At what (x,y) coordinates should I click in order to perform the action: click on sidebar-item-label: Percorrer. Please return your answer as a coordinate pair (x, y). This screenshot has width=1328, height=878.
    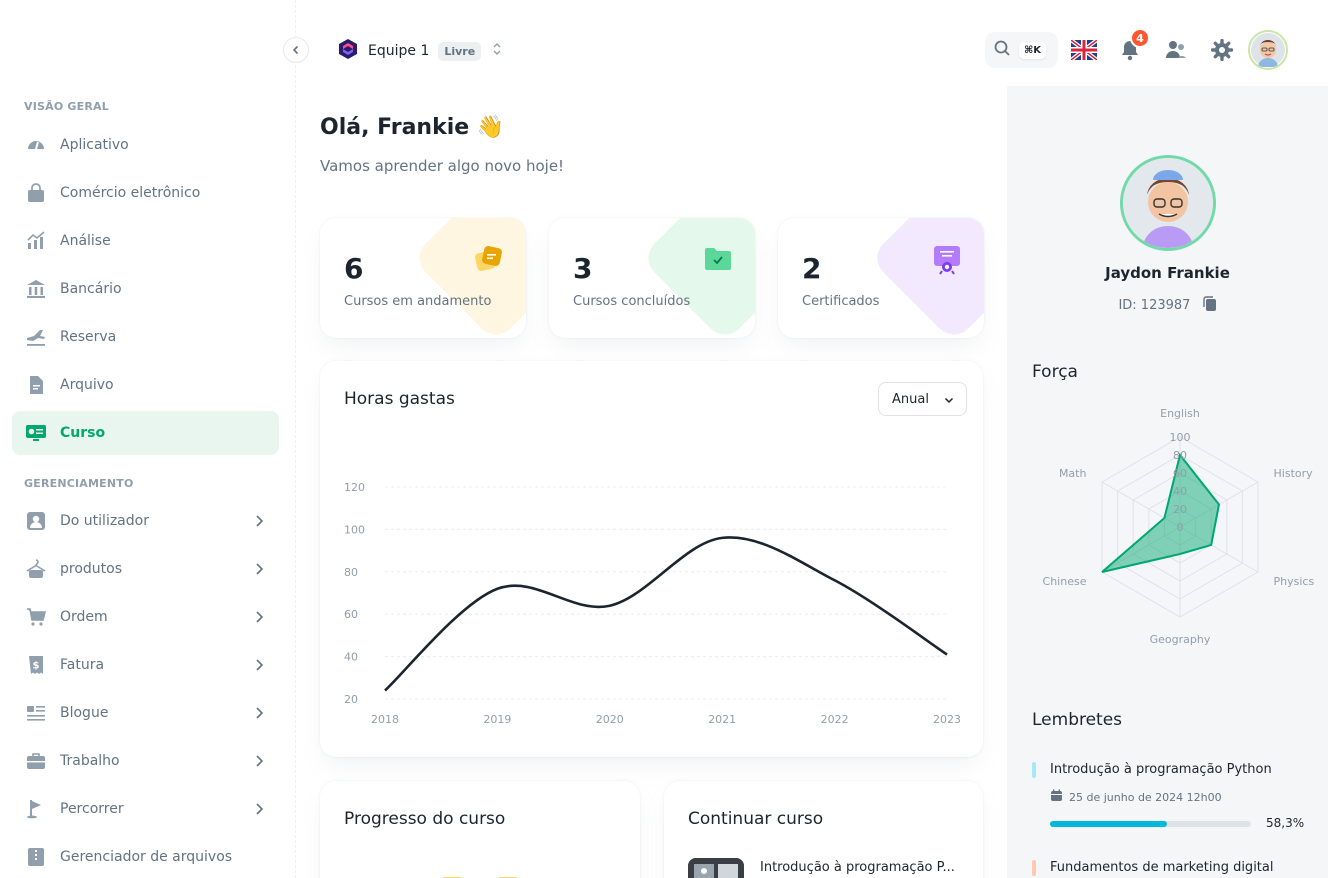
    Looking at the image, I should click on (92, 809).